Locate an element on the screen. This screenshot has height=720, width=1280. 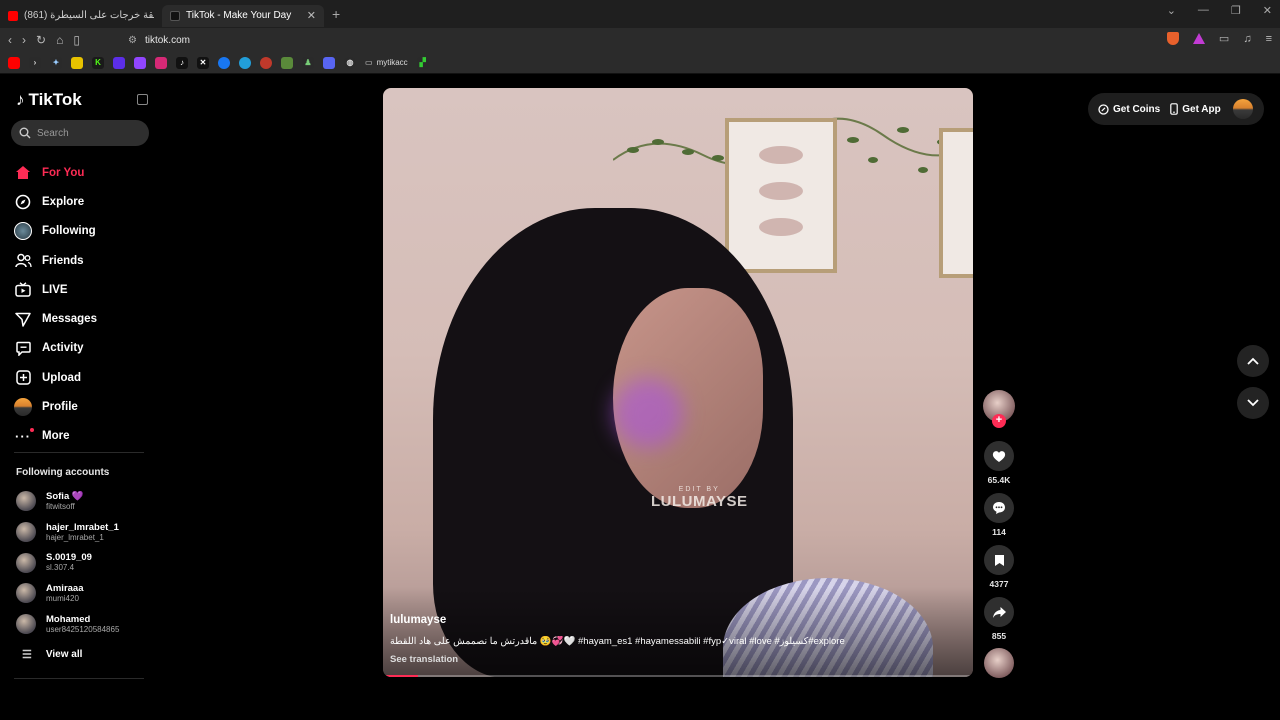
action-column: + 65.4K 114 4377 855 is located at coordinates (999, 534).